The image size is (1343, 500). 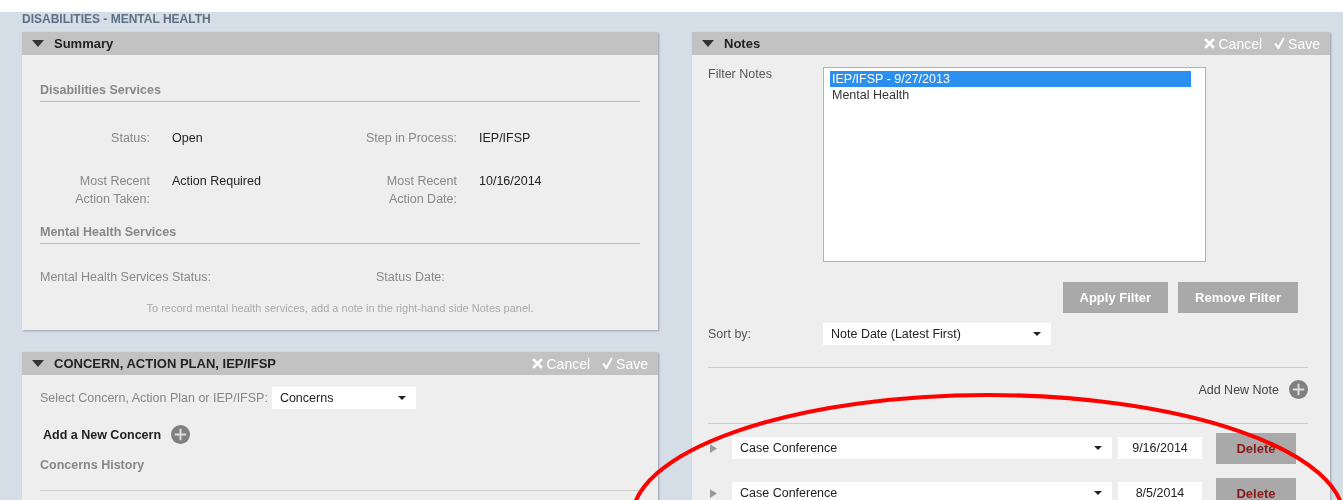 What do you see at coordinates (116, 19) in the screenshot?
I see `page-title: DISABILITIES - MENTAL HEALTH` at bounding box center [116, 19].